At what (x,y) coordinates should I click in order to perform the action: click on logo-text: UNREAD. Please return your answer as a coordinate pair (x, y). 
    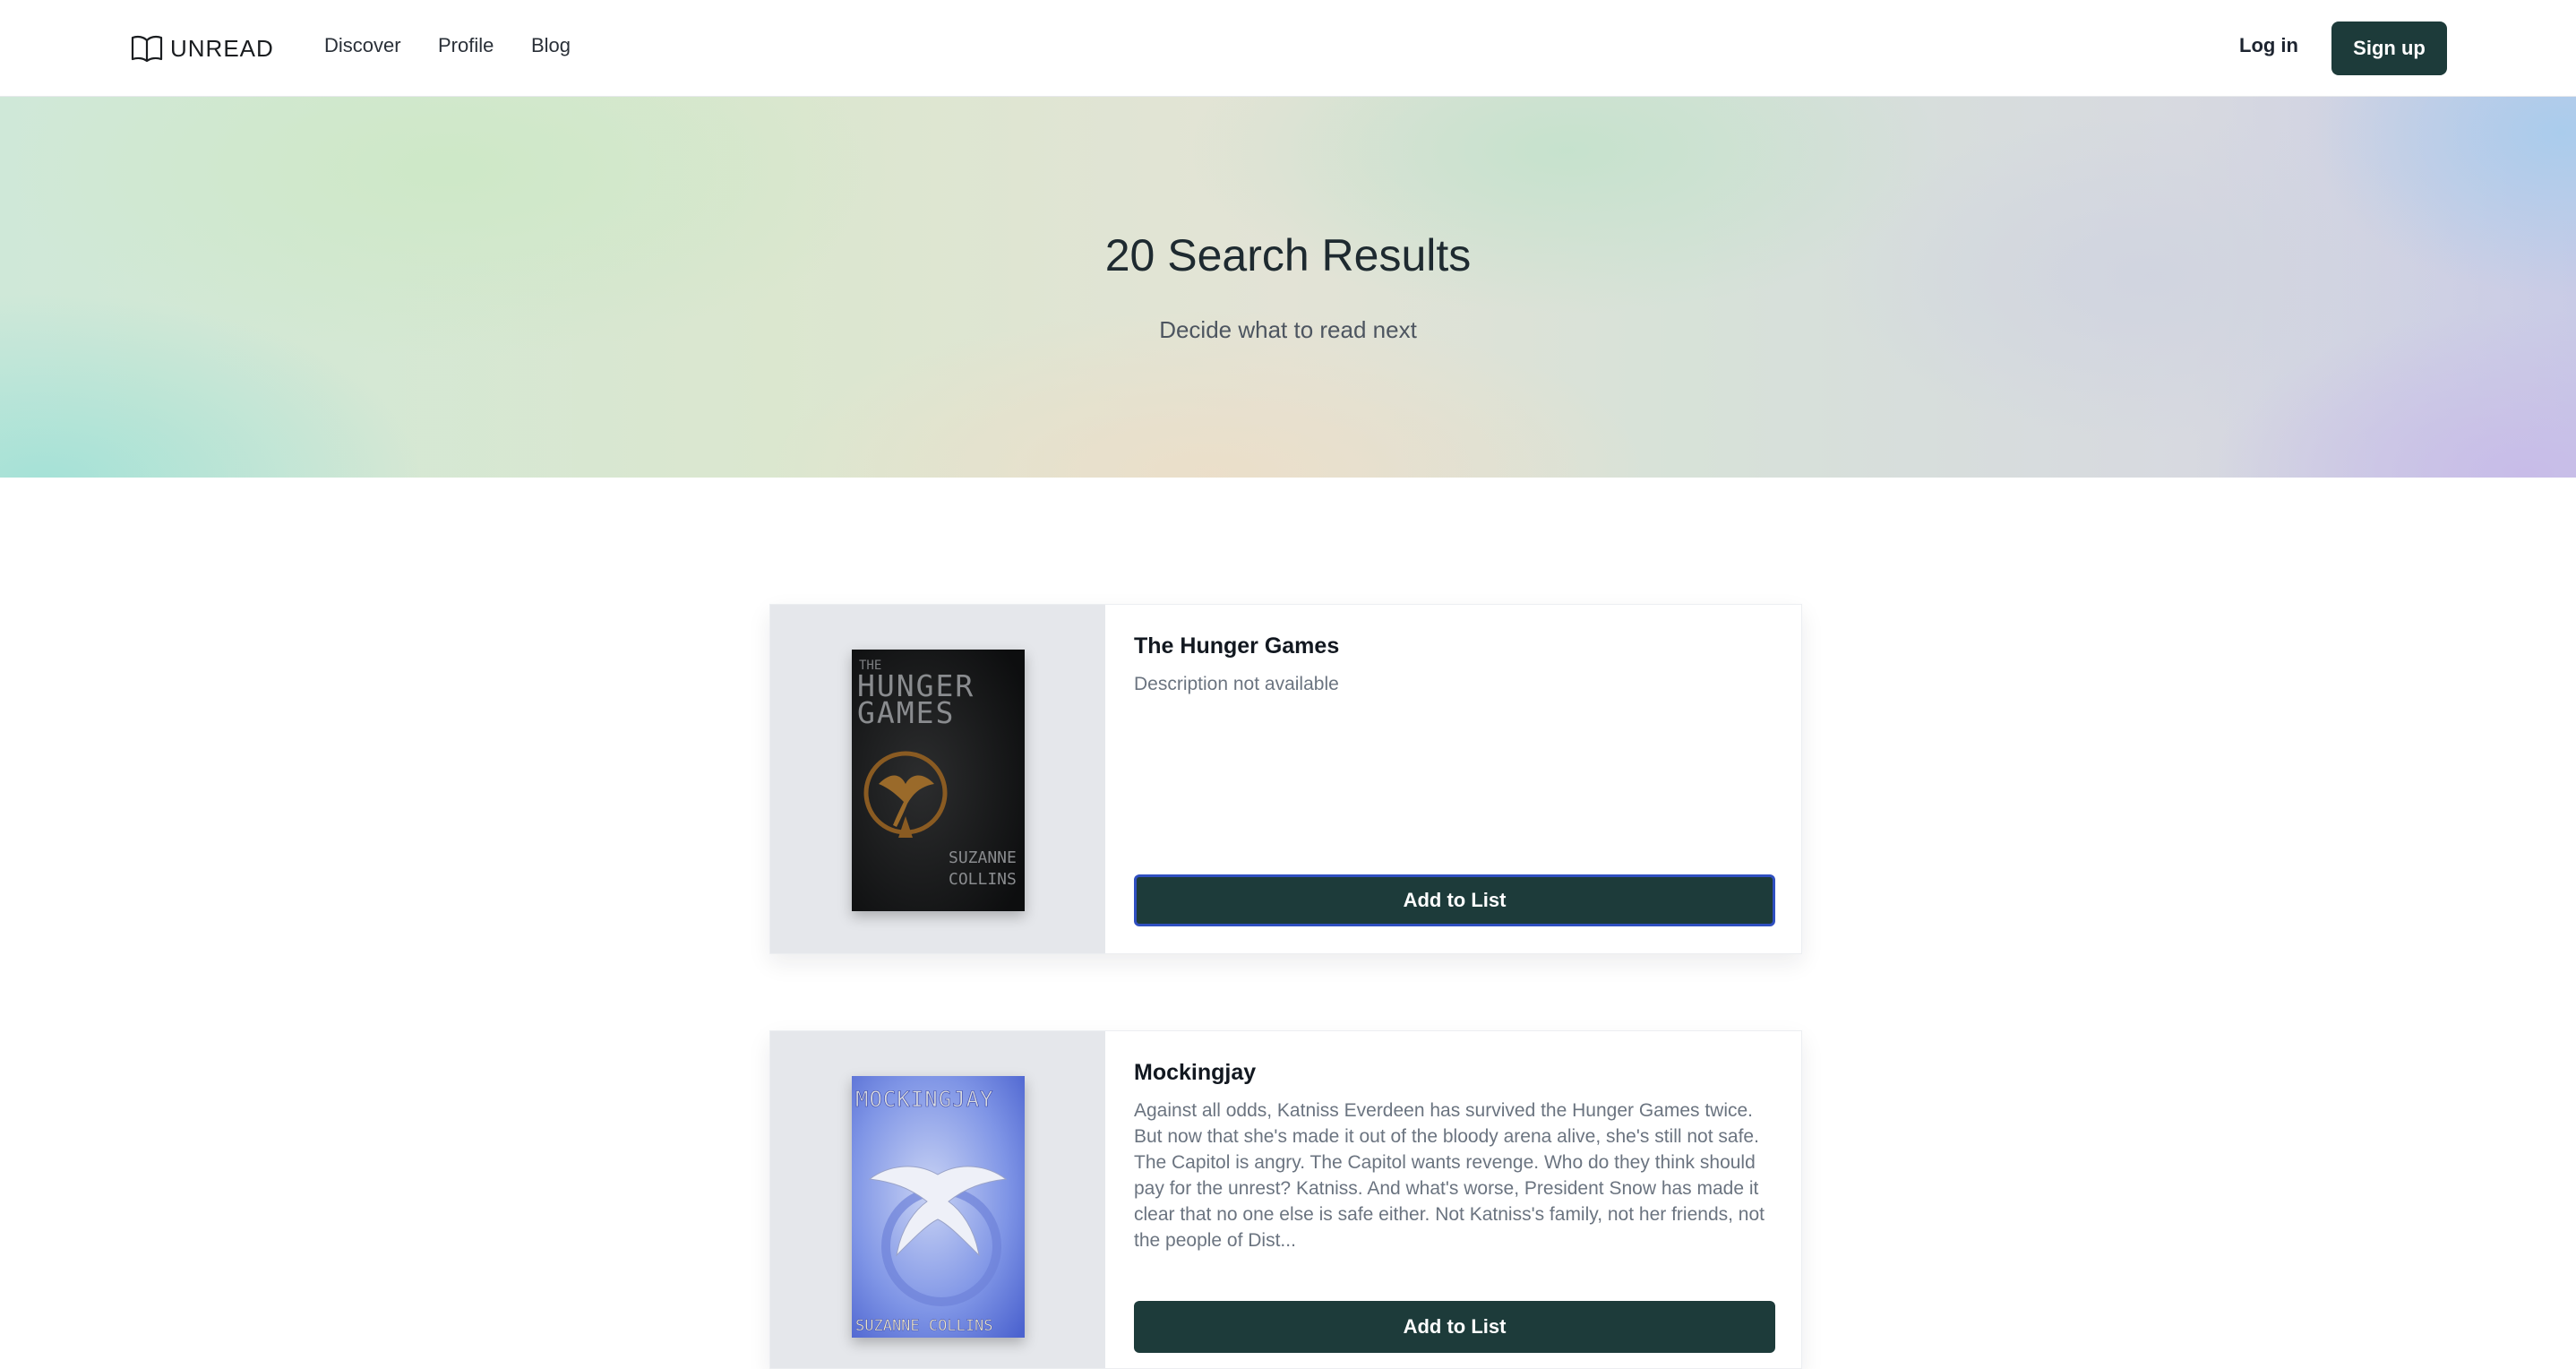
    Looking at the image, I should click on (222, 48).